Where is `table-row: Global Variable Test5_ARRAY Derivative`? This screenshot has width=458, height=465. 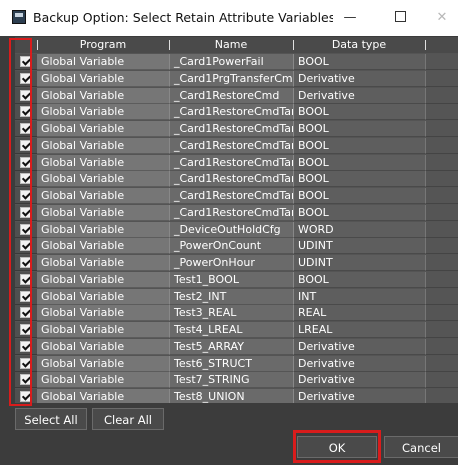 table-row: Global Variable Test5_ARRAY Derivative is located at coordinates (236, 346).